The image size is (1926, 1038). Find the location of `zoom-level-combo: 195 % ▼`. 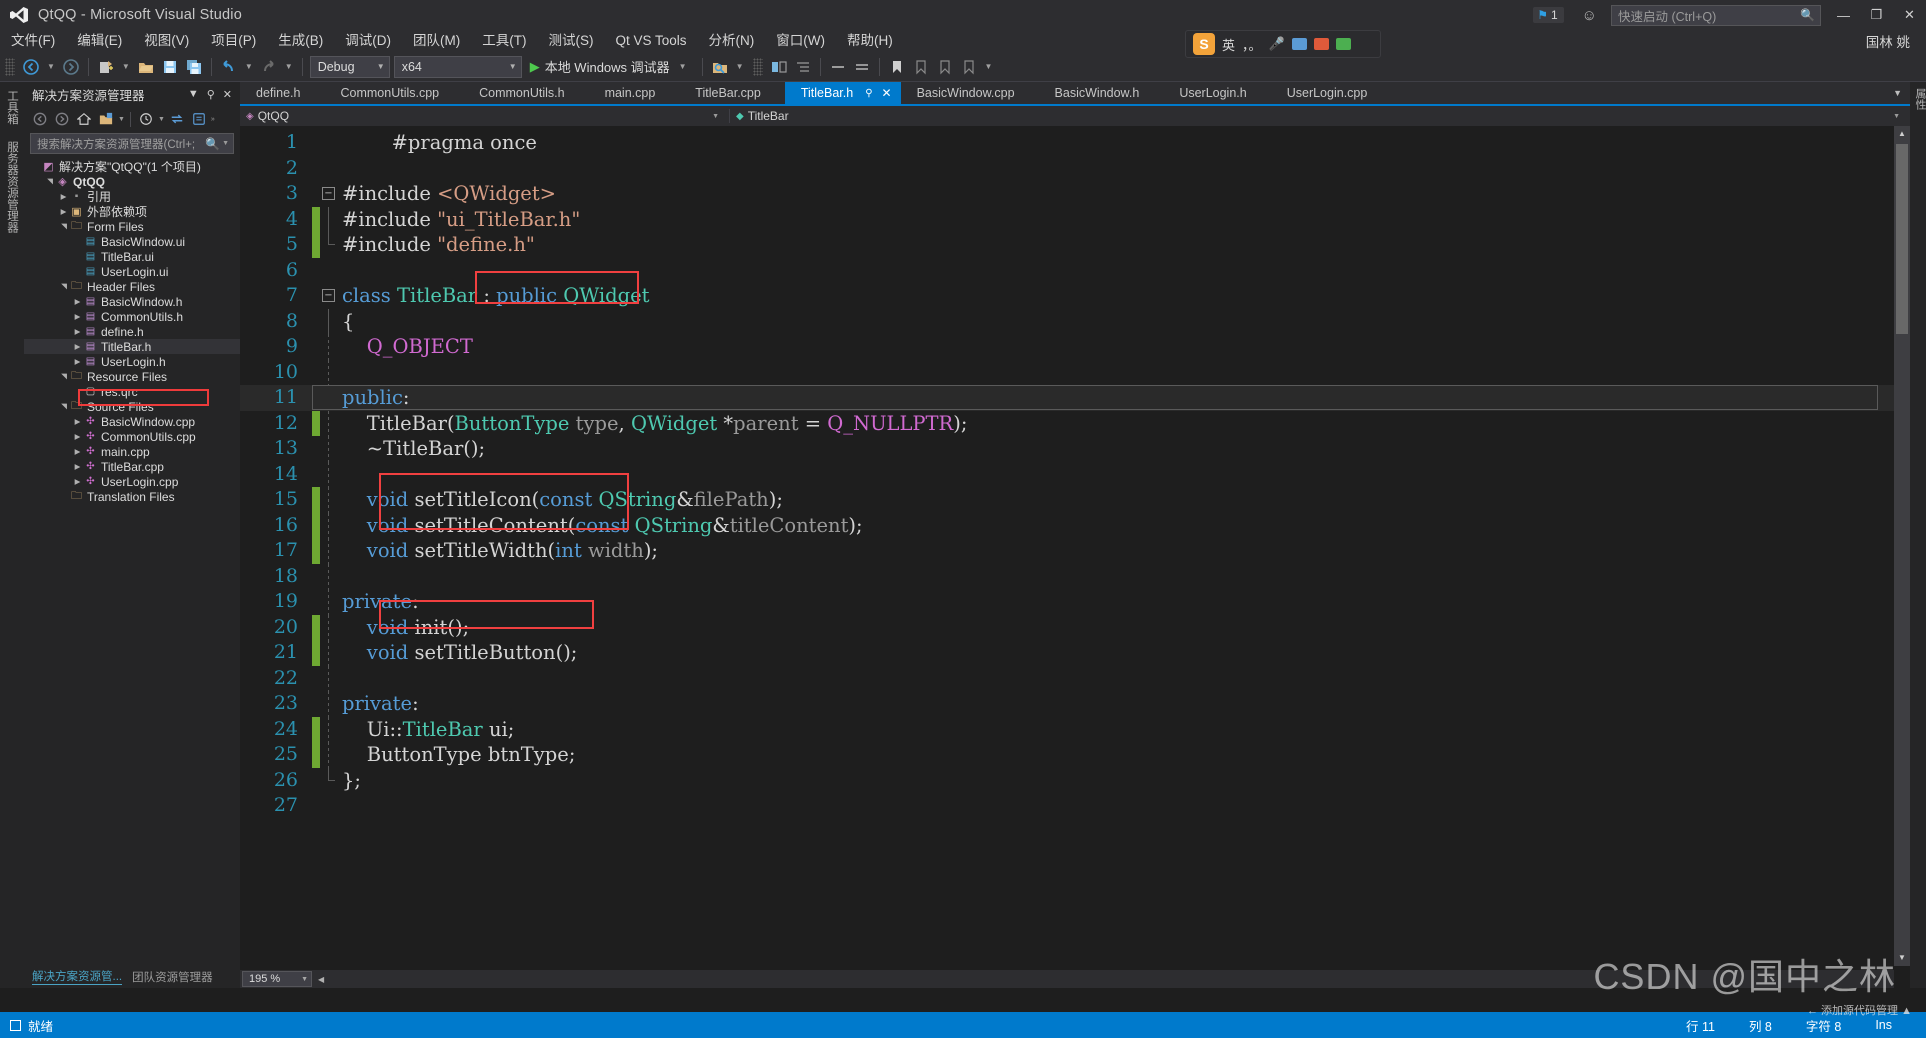

zoom-level-combo: 195 % ▼ is located at coordinates (277, 979).